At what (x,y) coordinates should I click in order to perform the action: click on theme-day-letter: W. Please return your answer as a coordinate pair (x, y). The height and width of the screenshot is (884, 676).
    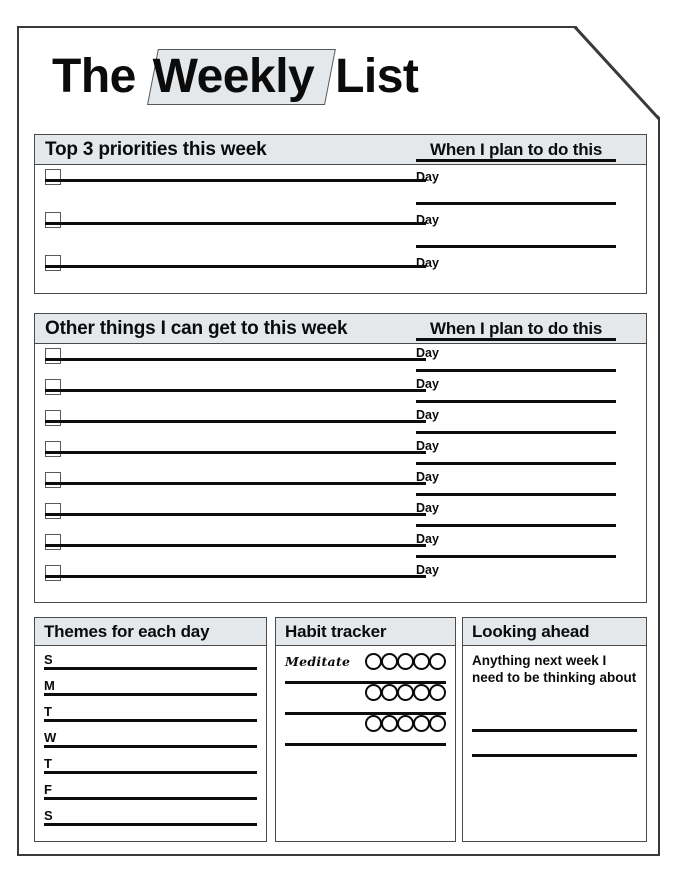
    Looking at the image, I should click on (50, 737).